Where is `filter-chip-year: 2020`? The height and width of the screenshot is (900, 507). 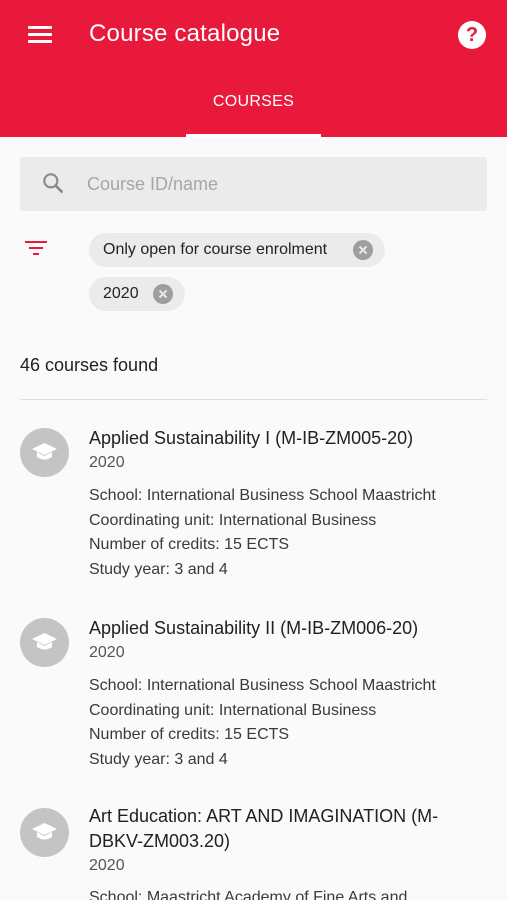
filter-chip-year: 2020 is located at coordinates (137, 294).